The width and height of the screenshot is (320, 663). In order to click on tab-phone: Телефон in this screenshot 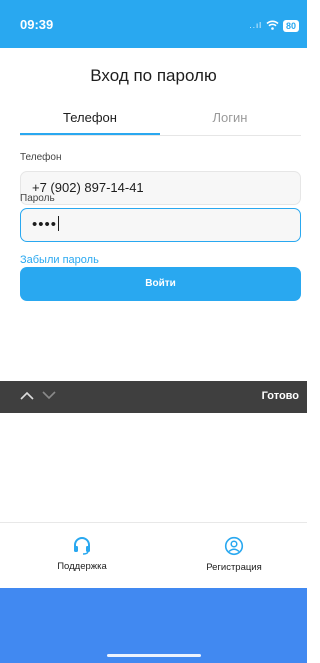, I will do `click(90, 117)`.